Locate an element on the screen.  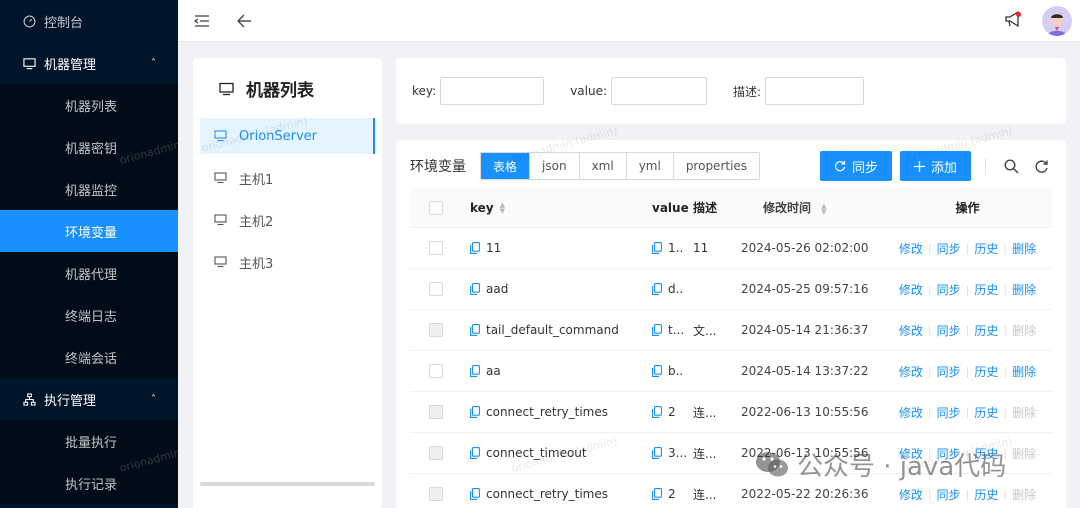
view-properties-button: properties is located at coordinates (716, 166).